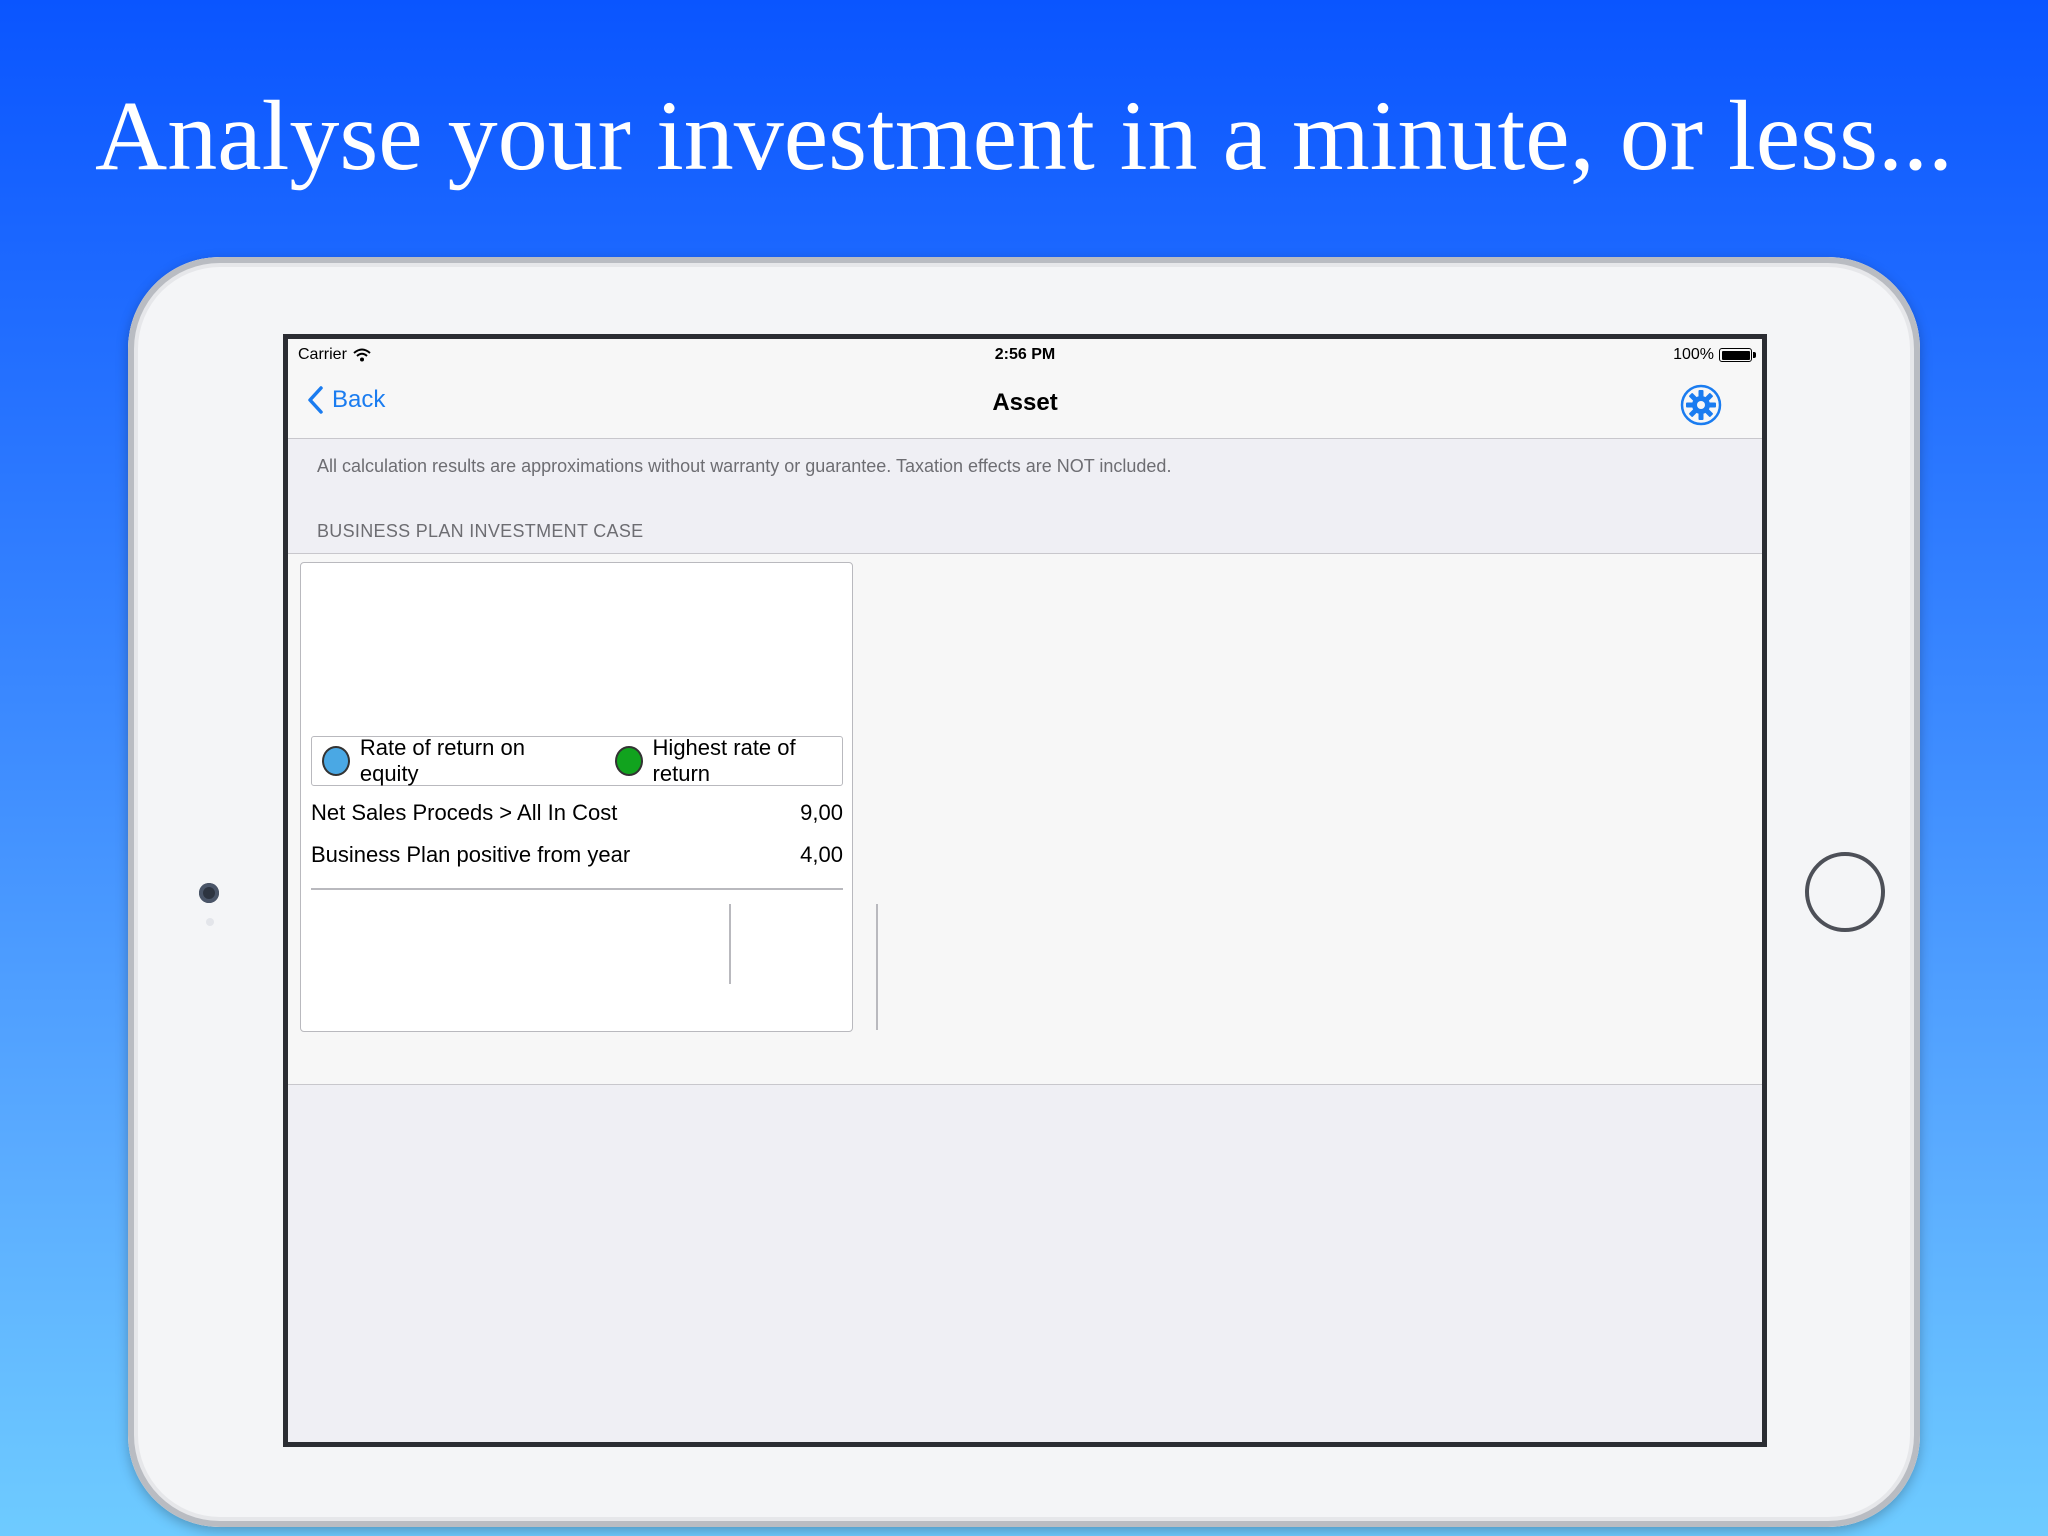 This screenshot has height=1536, width=2048. What do you see at coordinates (471, 854) in the screenshot?
I see `positive-year-label: Business Plan positive from year` at bounding box center [471, 854].